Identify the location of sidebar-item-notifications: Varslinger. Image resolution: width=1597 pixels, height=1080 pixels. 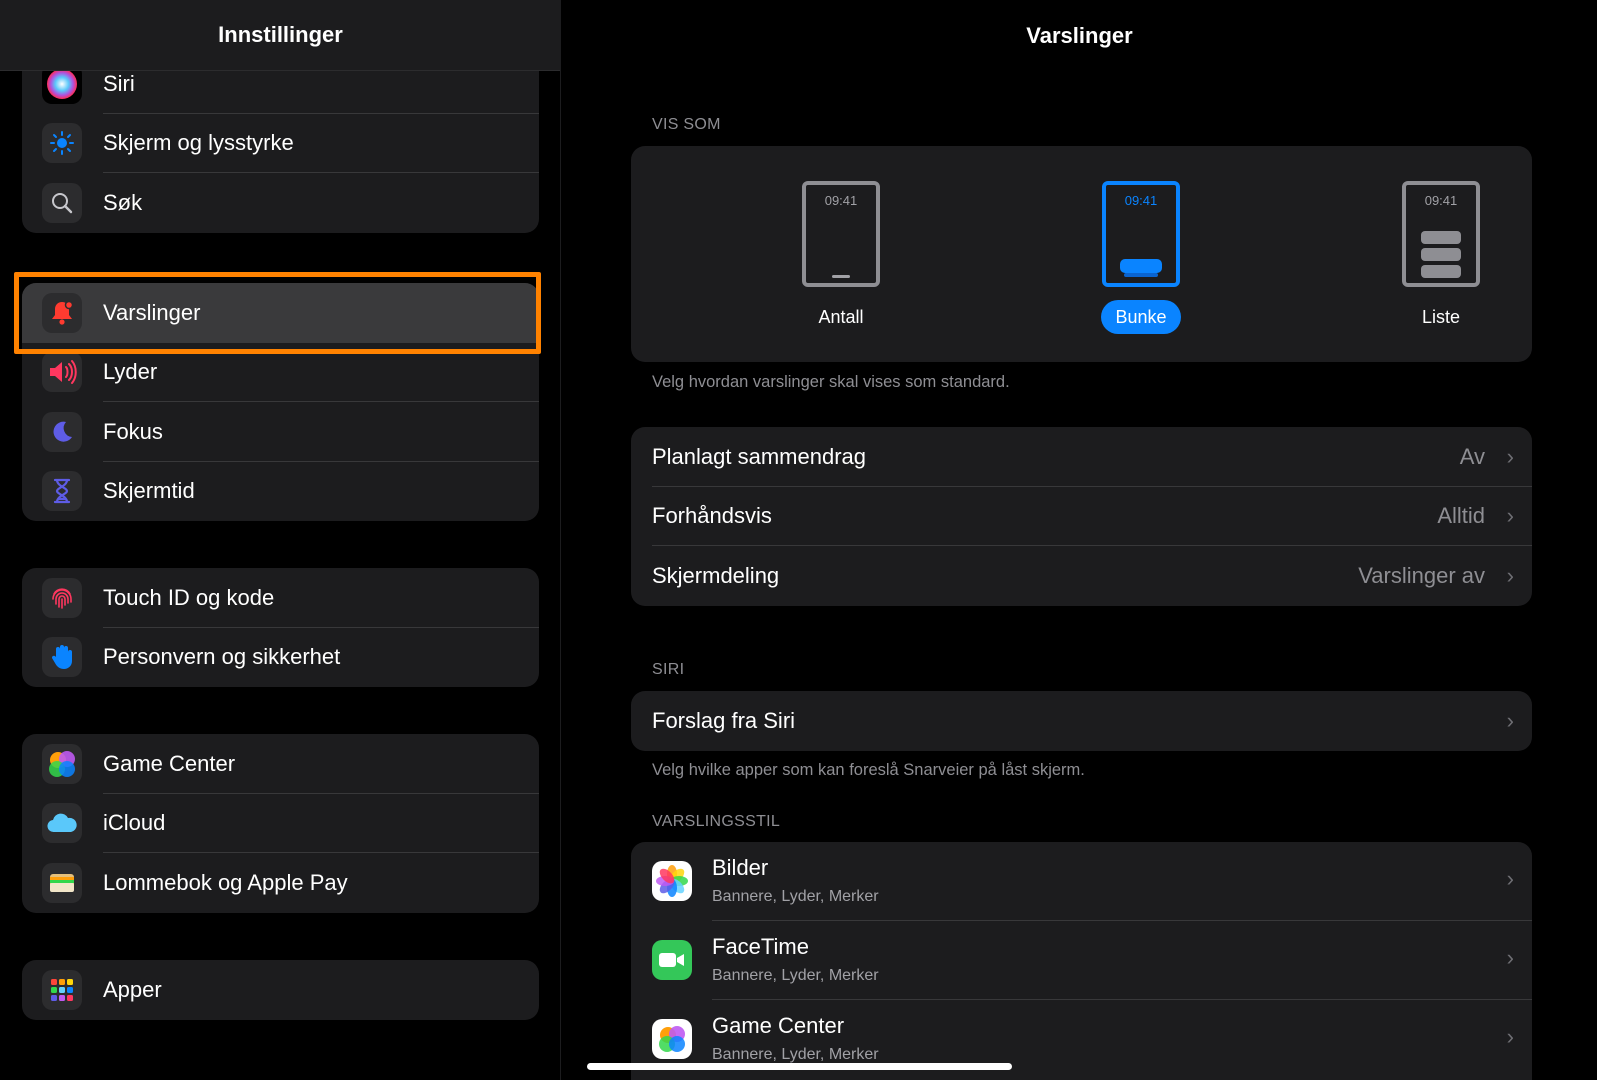
(280, 313).